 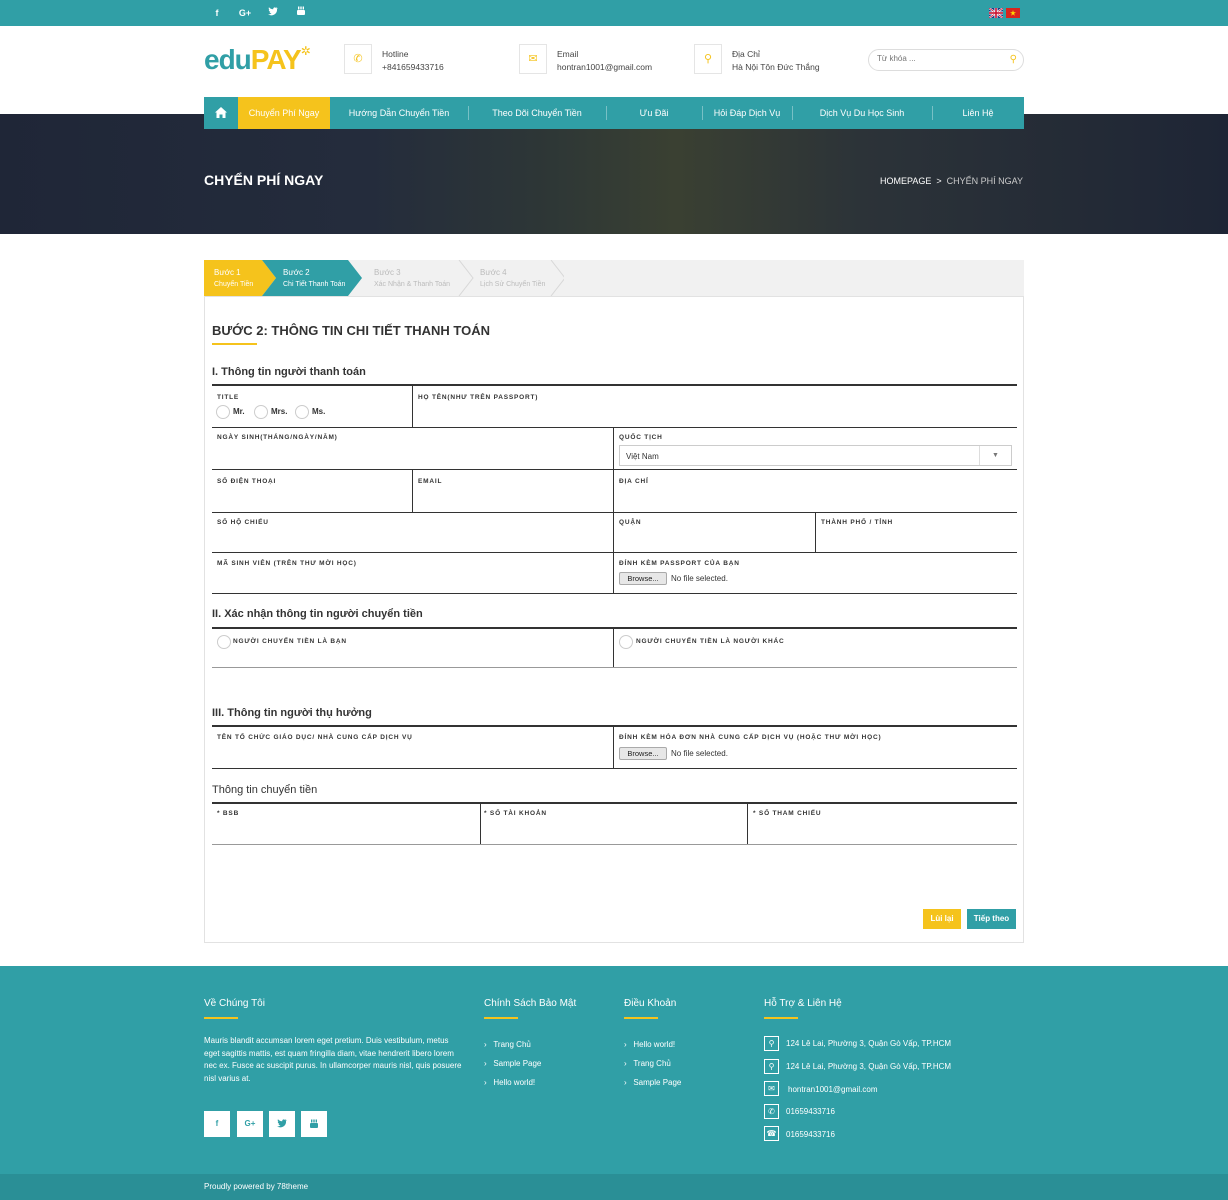 What do you see at coordinates (413, 756) in the screenshot?
I see `organization-input` at bounding box center [413, 756].